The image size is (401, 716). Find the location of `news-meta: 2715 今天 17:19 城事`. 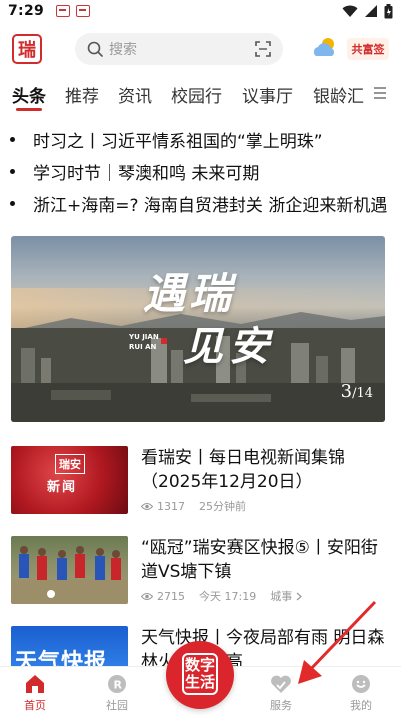

news-meta: 2715 今天 17:19 城事 is located at coordinates (222, 596).